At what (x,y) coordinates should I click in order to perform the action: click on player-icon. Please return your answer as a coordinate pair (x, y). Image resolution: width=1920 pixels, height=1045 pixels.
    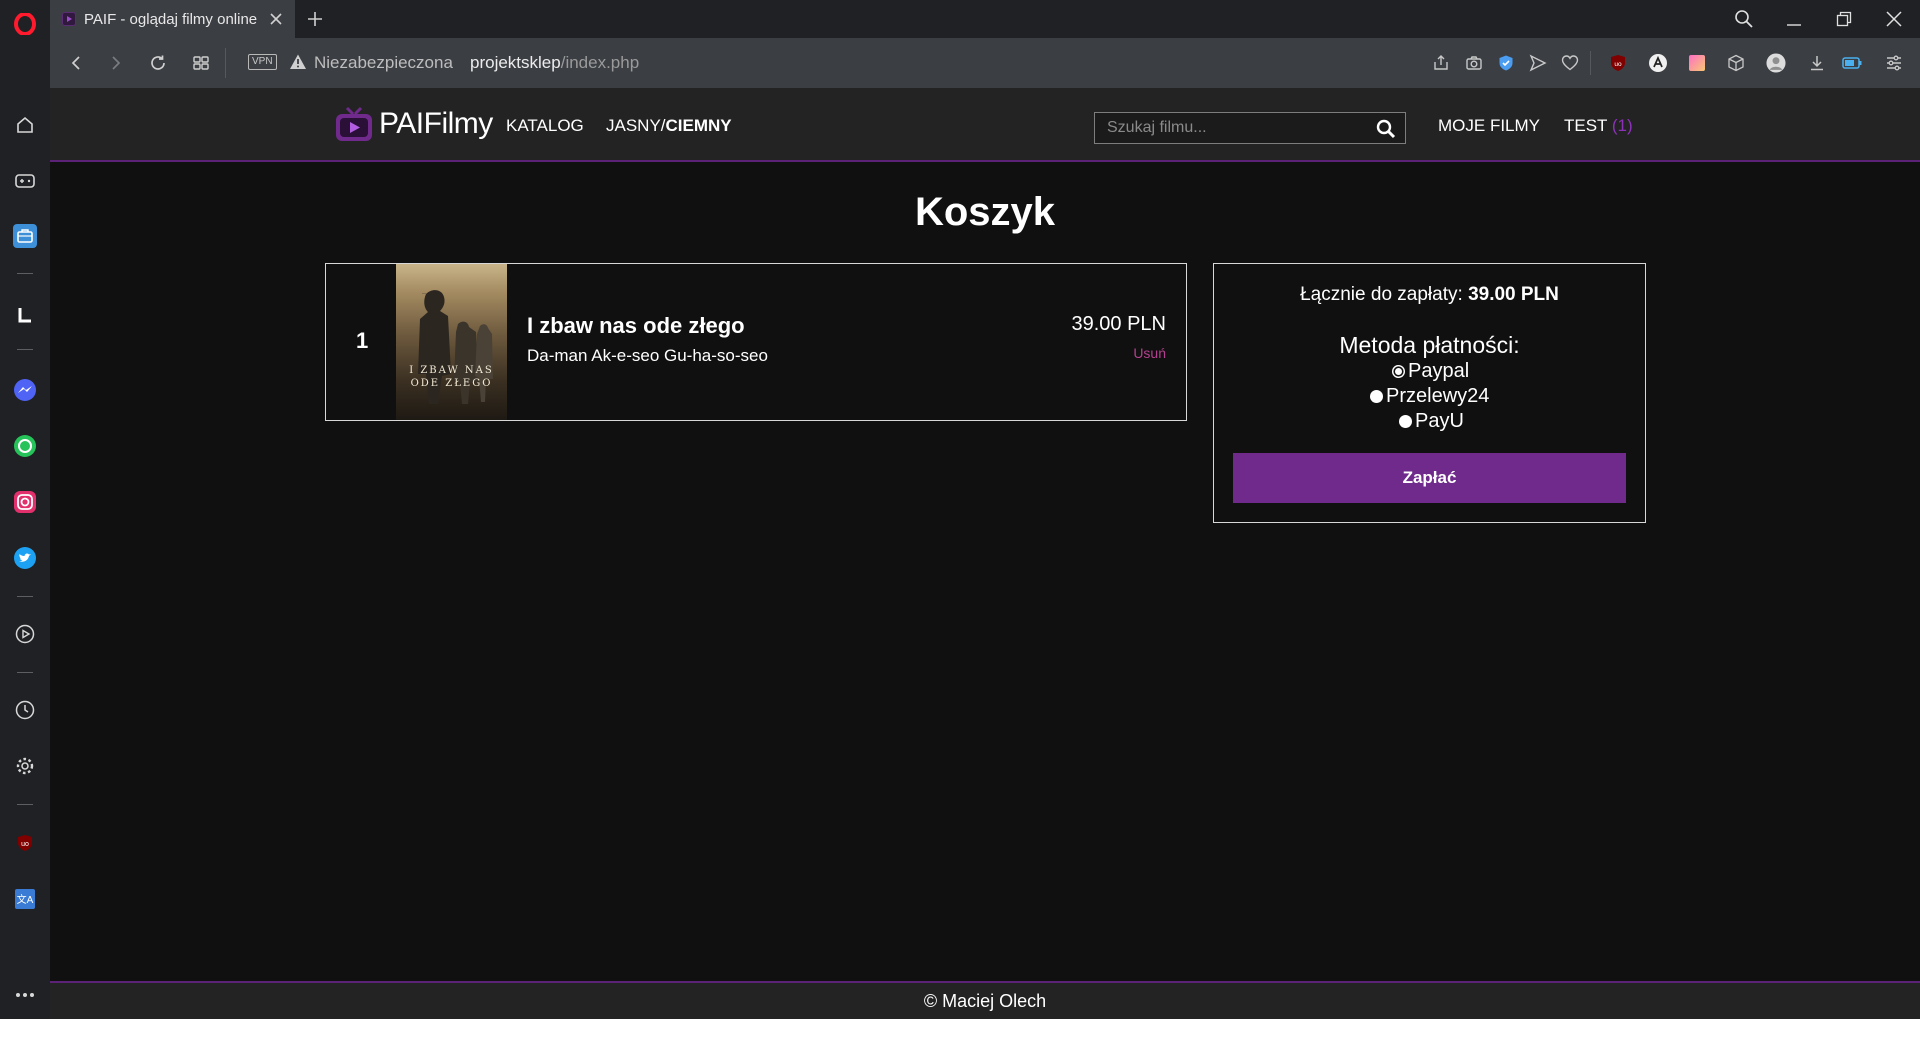
    Looking at the image, I should click on (25, 634).